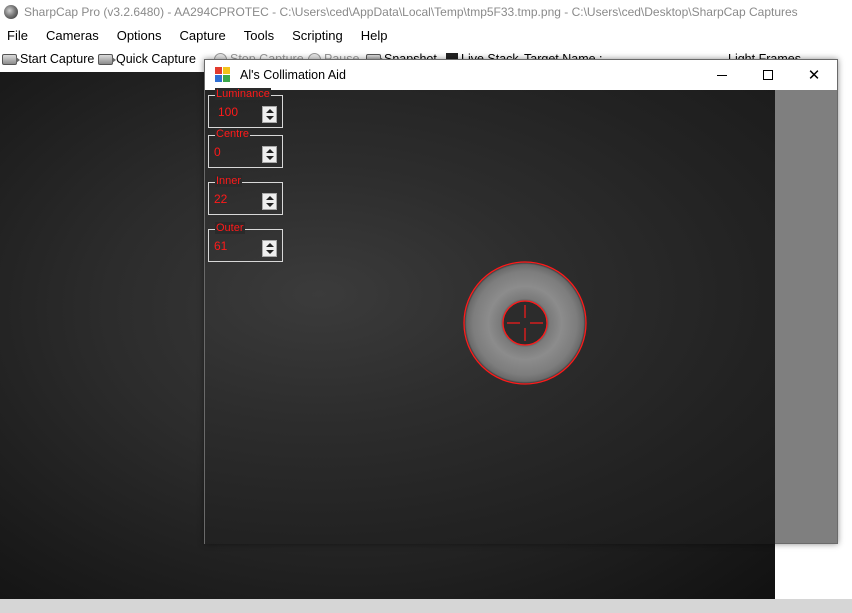 The height and width of the screenshot is (613, 852). I want to click on maximize-icon, so click(768, 75).